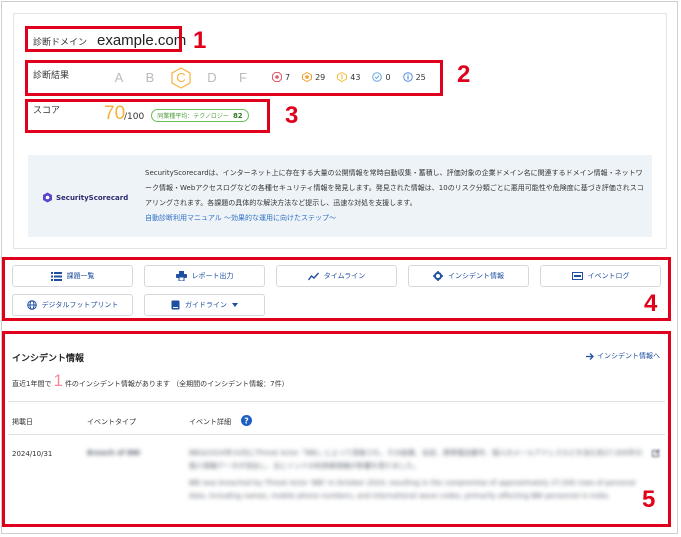 Image resolution: width=681 pixels, height=537 pixels. What do you see at coordinates (292, 115) in the screenshot?
I see `callout-3: 3` at bounding box center [292, 115].